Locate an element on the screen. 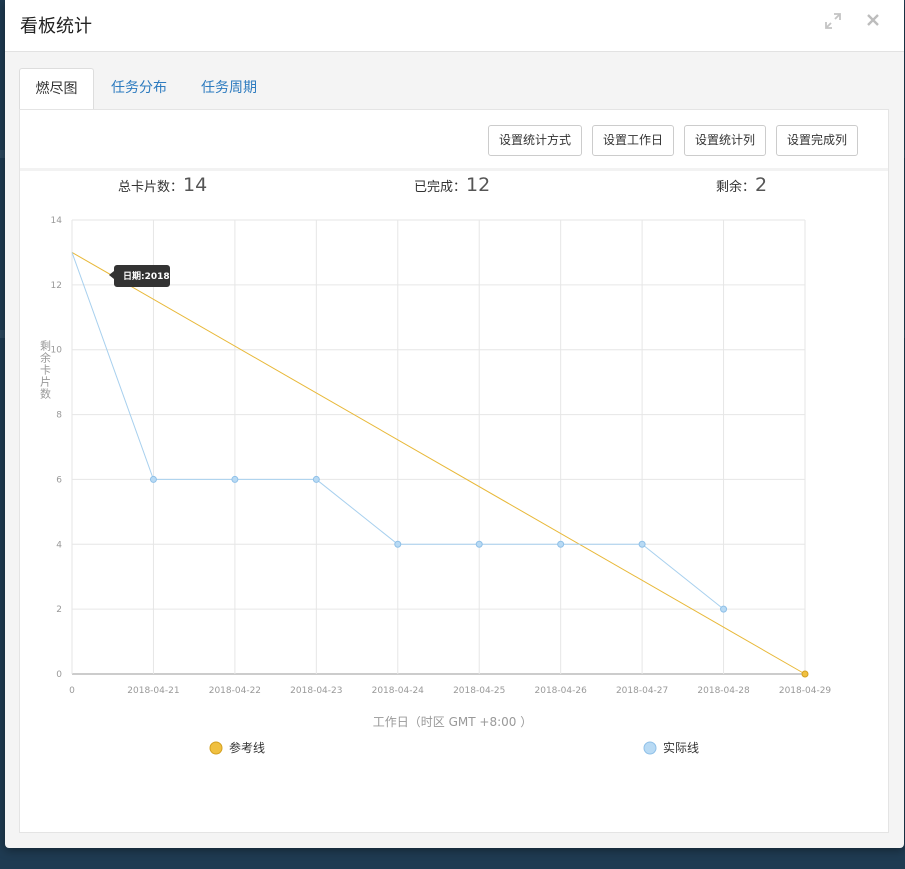 Image resolution: width=905 pixels, height=869 pixels. stat-remain-label: 剩余： is located at coordinates (736, 187).